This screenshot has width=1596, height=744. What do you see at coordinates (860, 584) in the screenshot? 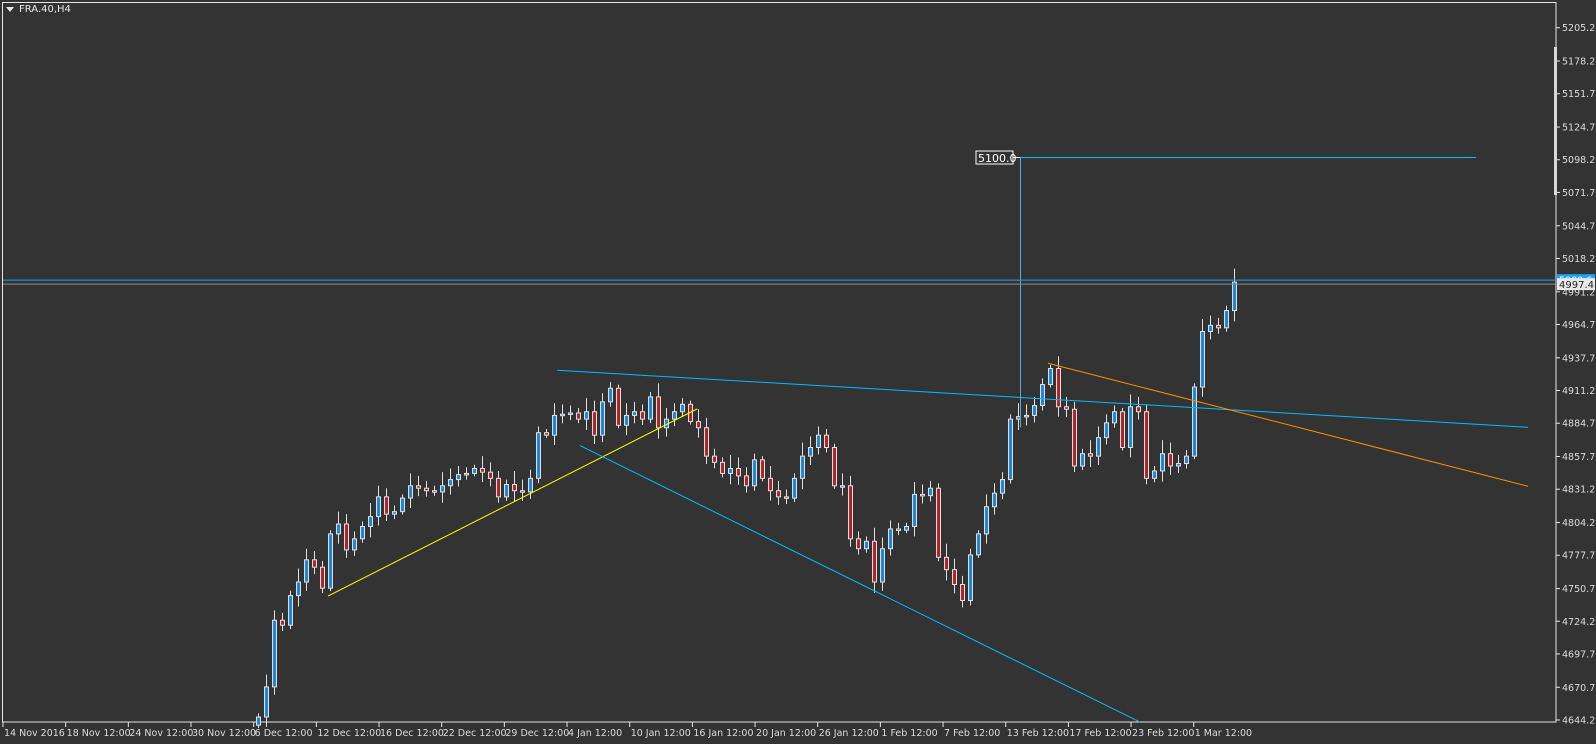
I see `cyan-channel-bottom-trendline` at bounding box center [860, 584].